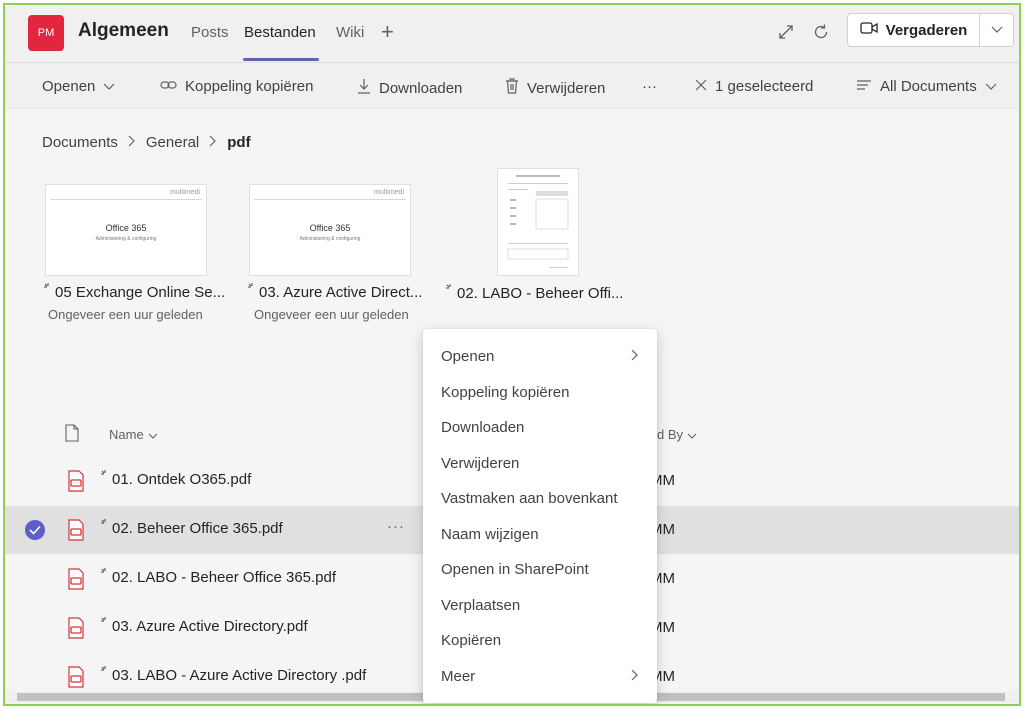 This screenshot has height=709, width=1024. I want to click on name-column-header: Name, so click(133, 434).